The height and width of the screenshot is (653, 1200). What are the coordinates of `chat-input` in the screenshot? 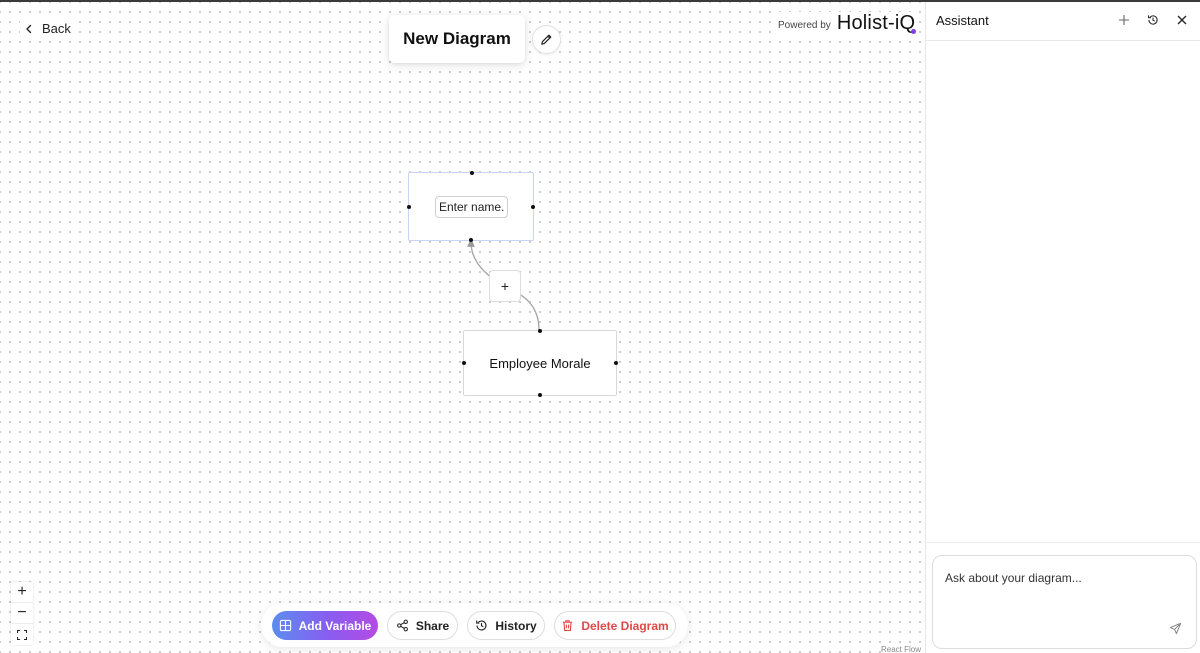 It's located at (1055, 578).